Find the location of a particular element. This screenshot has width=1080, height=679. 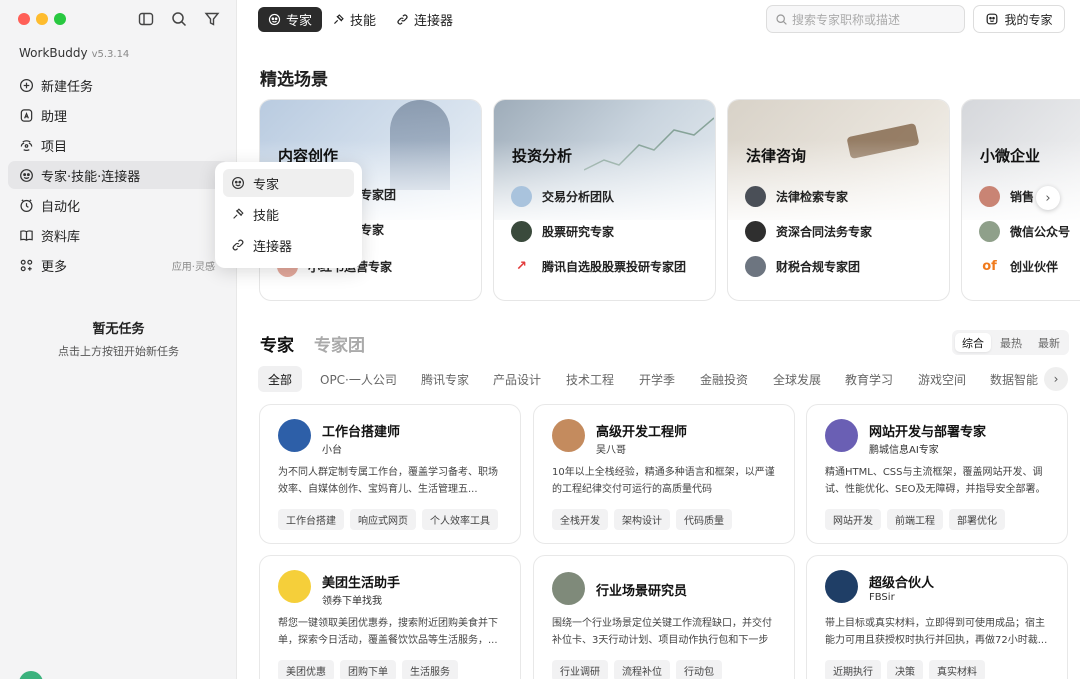

section-tab-experts: 专家 is located at coordinates (277, 343).